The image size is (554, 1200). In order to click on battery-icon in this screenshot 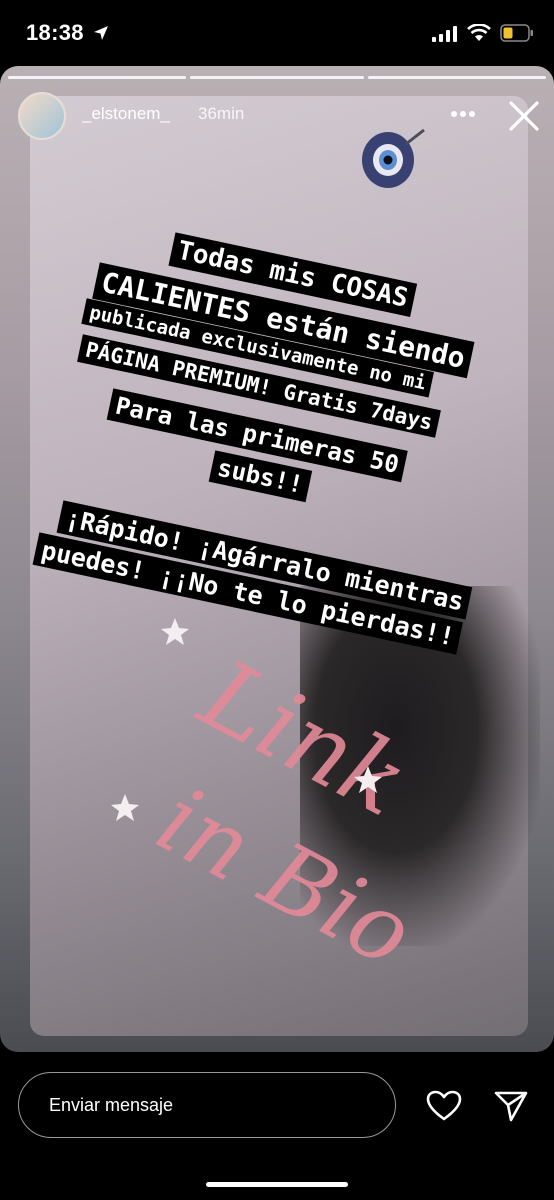, I will do `click(516, 33)`.